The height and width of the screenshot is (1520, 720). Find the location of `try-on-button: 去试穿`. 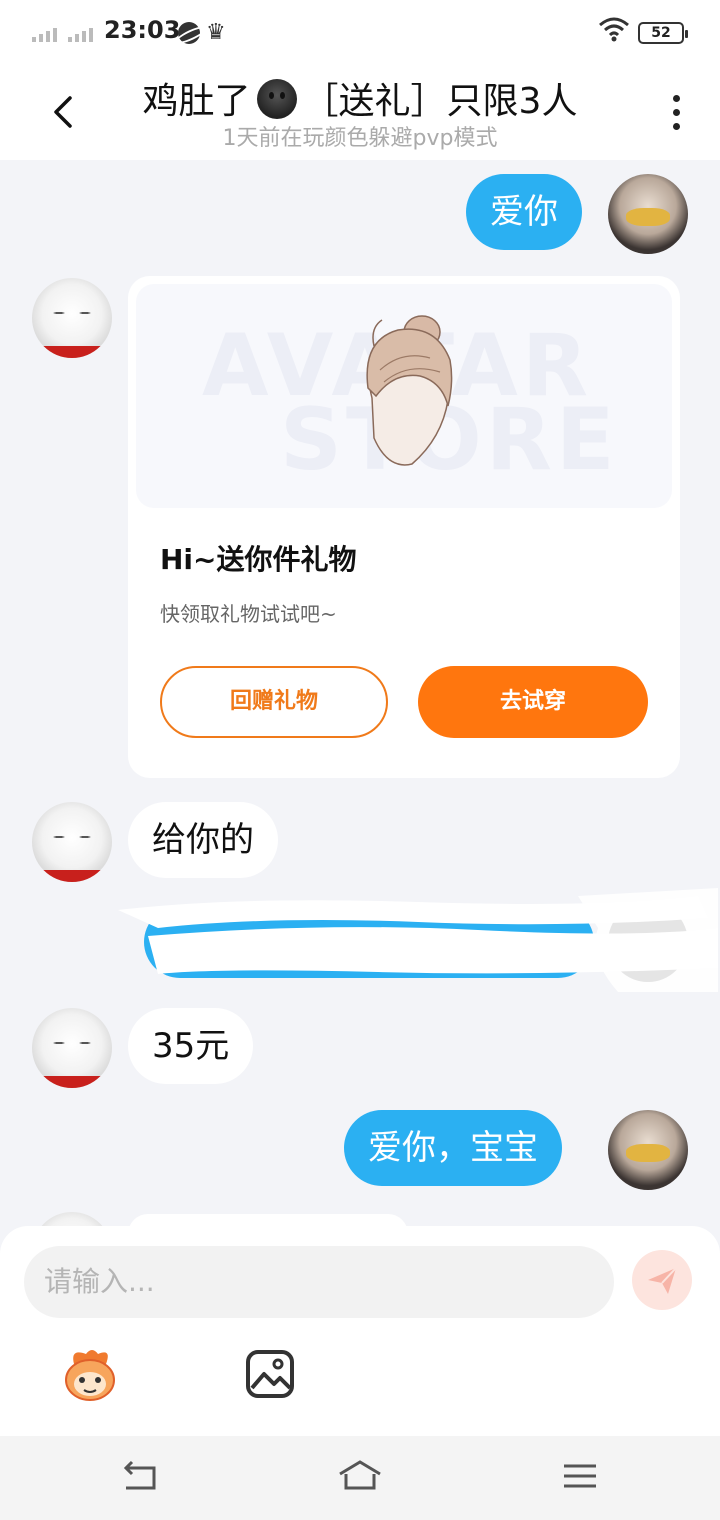

try-on-button: 去试穿 is located at coordinates (533, 702).